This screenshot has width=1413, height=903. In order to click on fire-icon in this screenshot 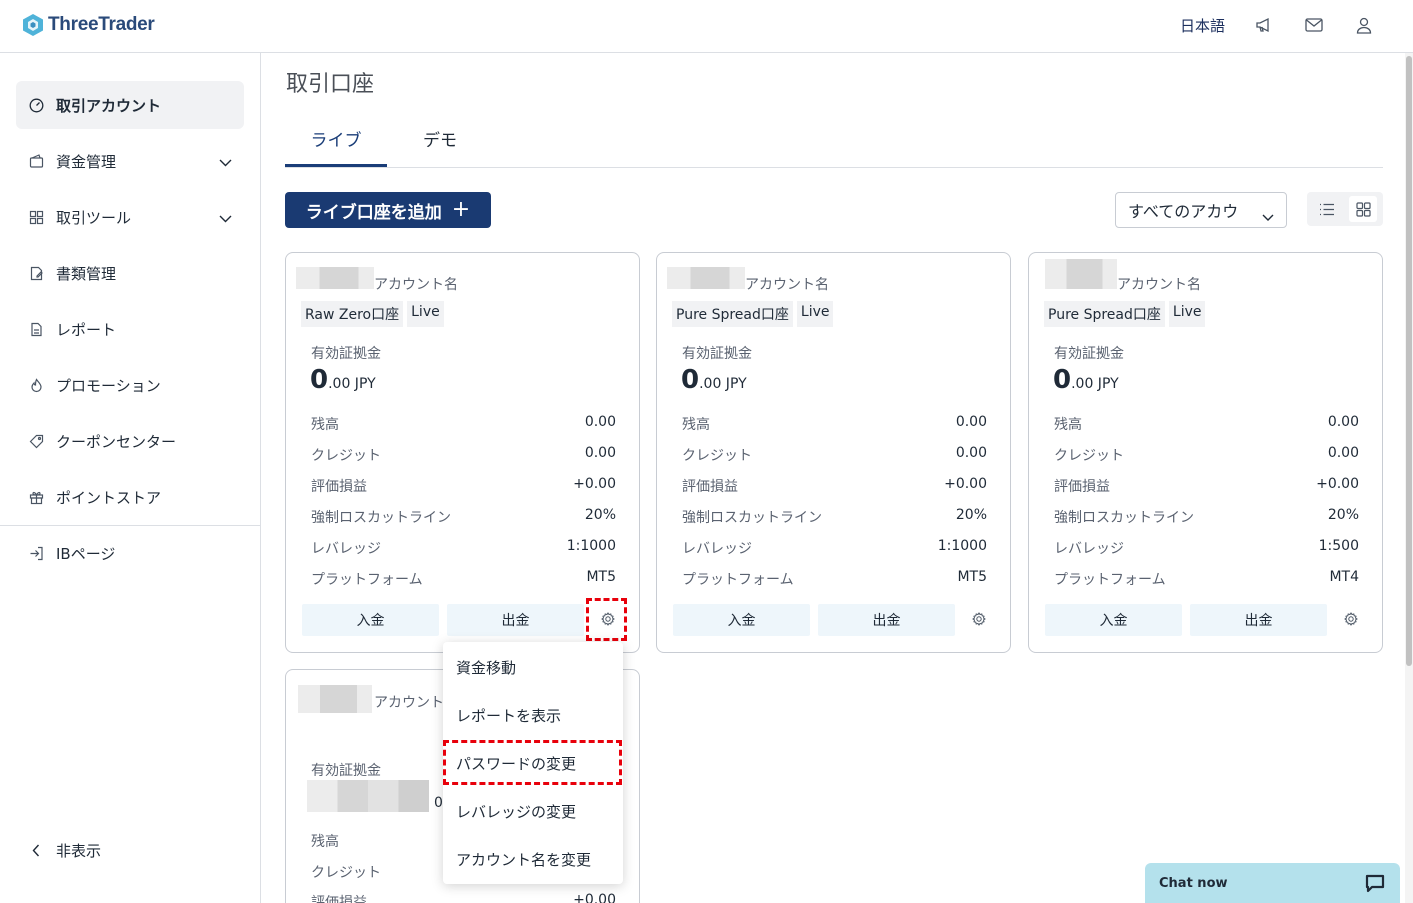, I will do `click(36, 385)`.